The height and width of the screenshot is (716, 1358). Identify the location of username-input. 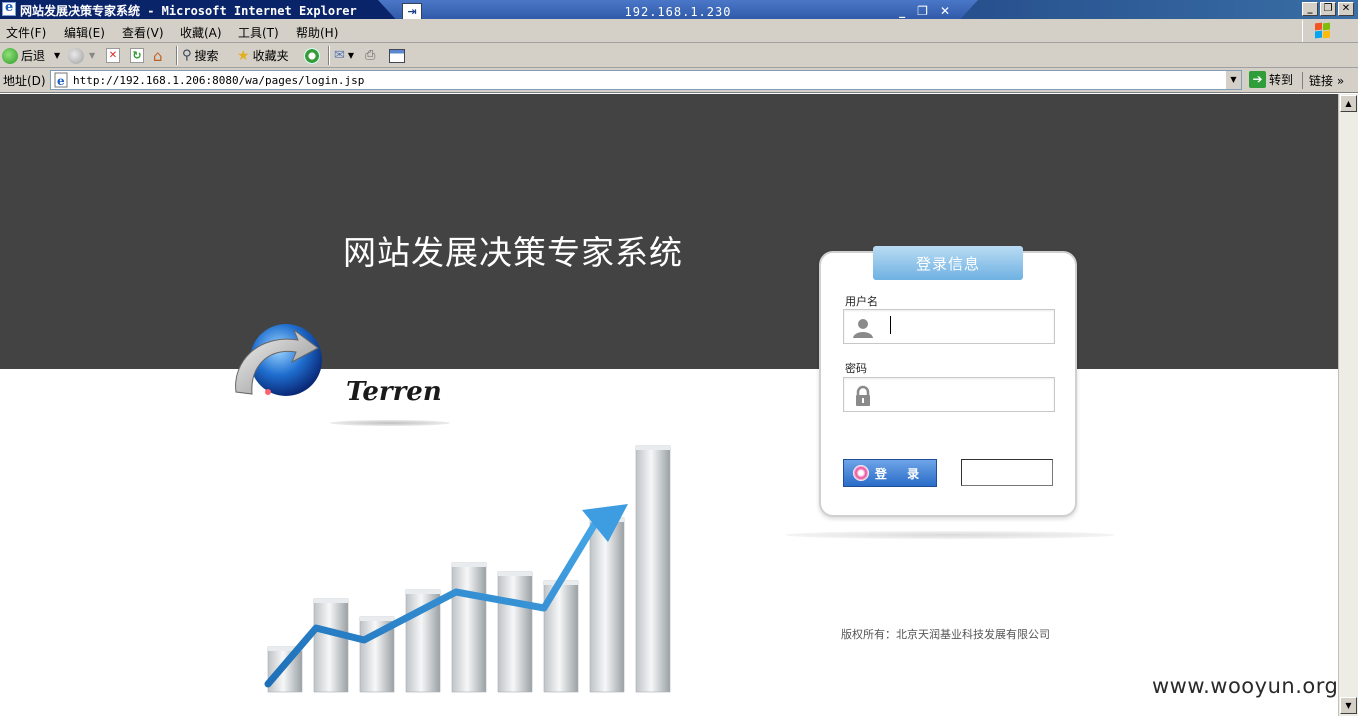
(966, 327).